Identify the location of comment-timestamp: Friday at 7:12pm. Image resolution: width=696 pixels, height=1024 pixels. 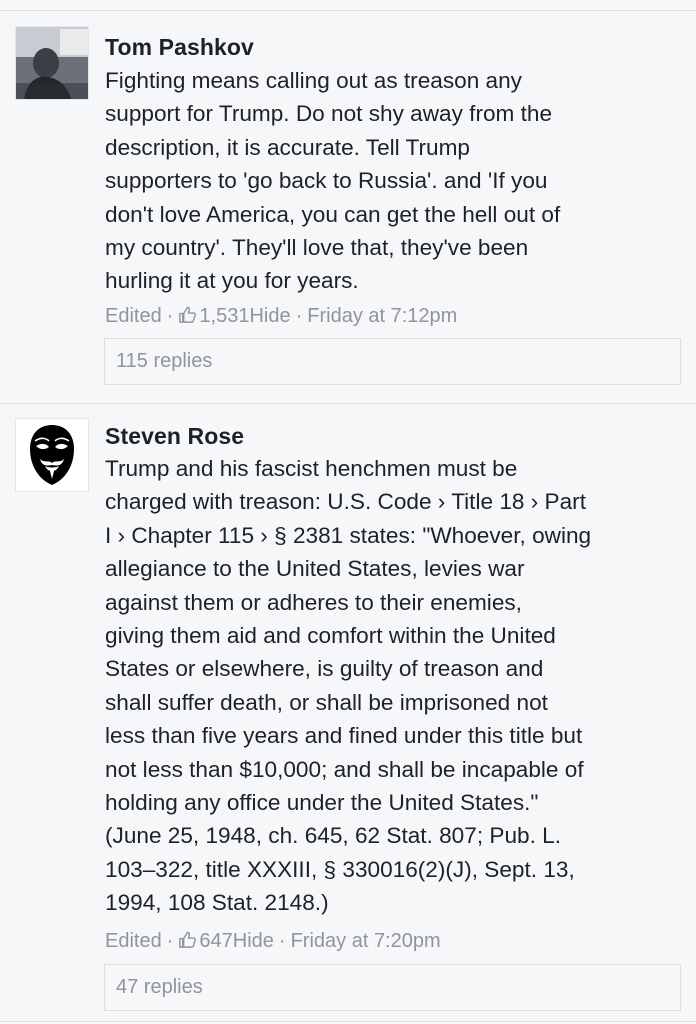
(382, 316).